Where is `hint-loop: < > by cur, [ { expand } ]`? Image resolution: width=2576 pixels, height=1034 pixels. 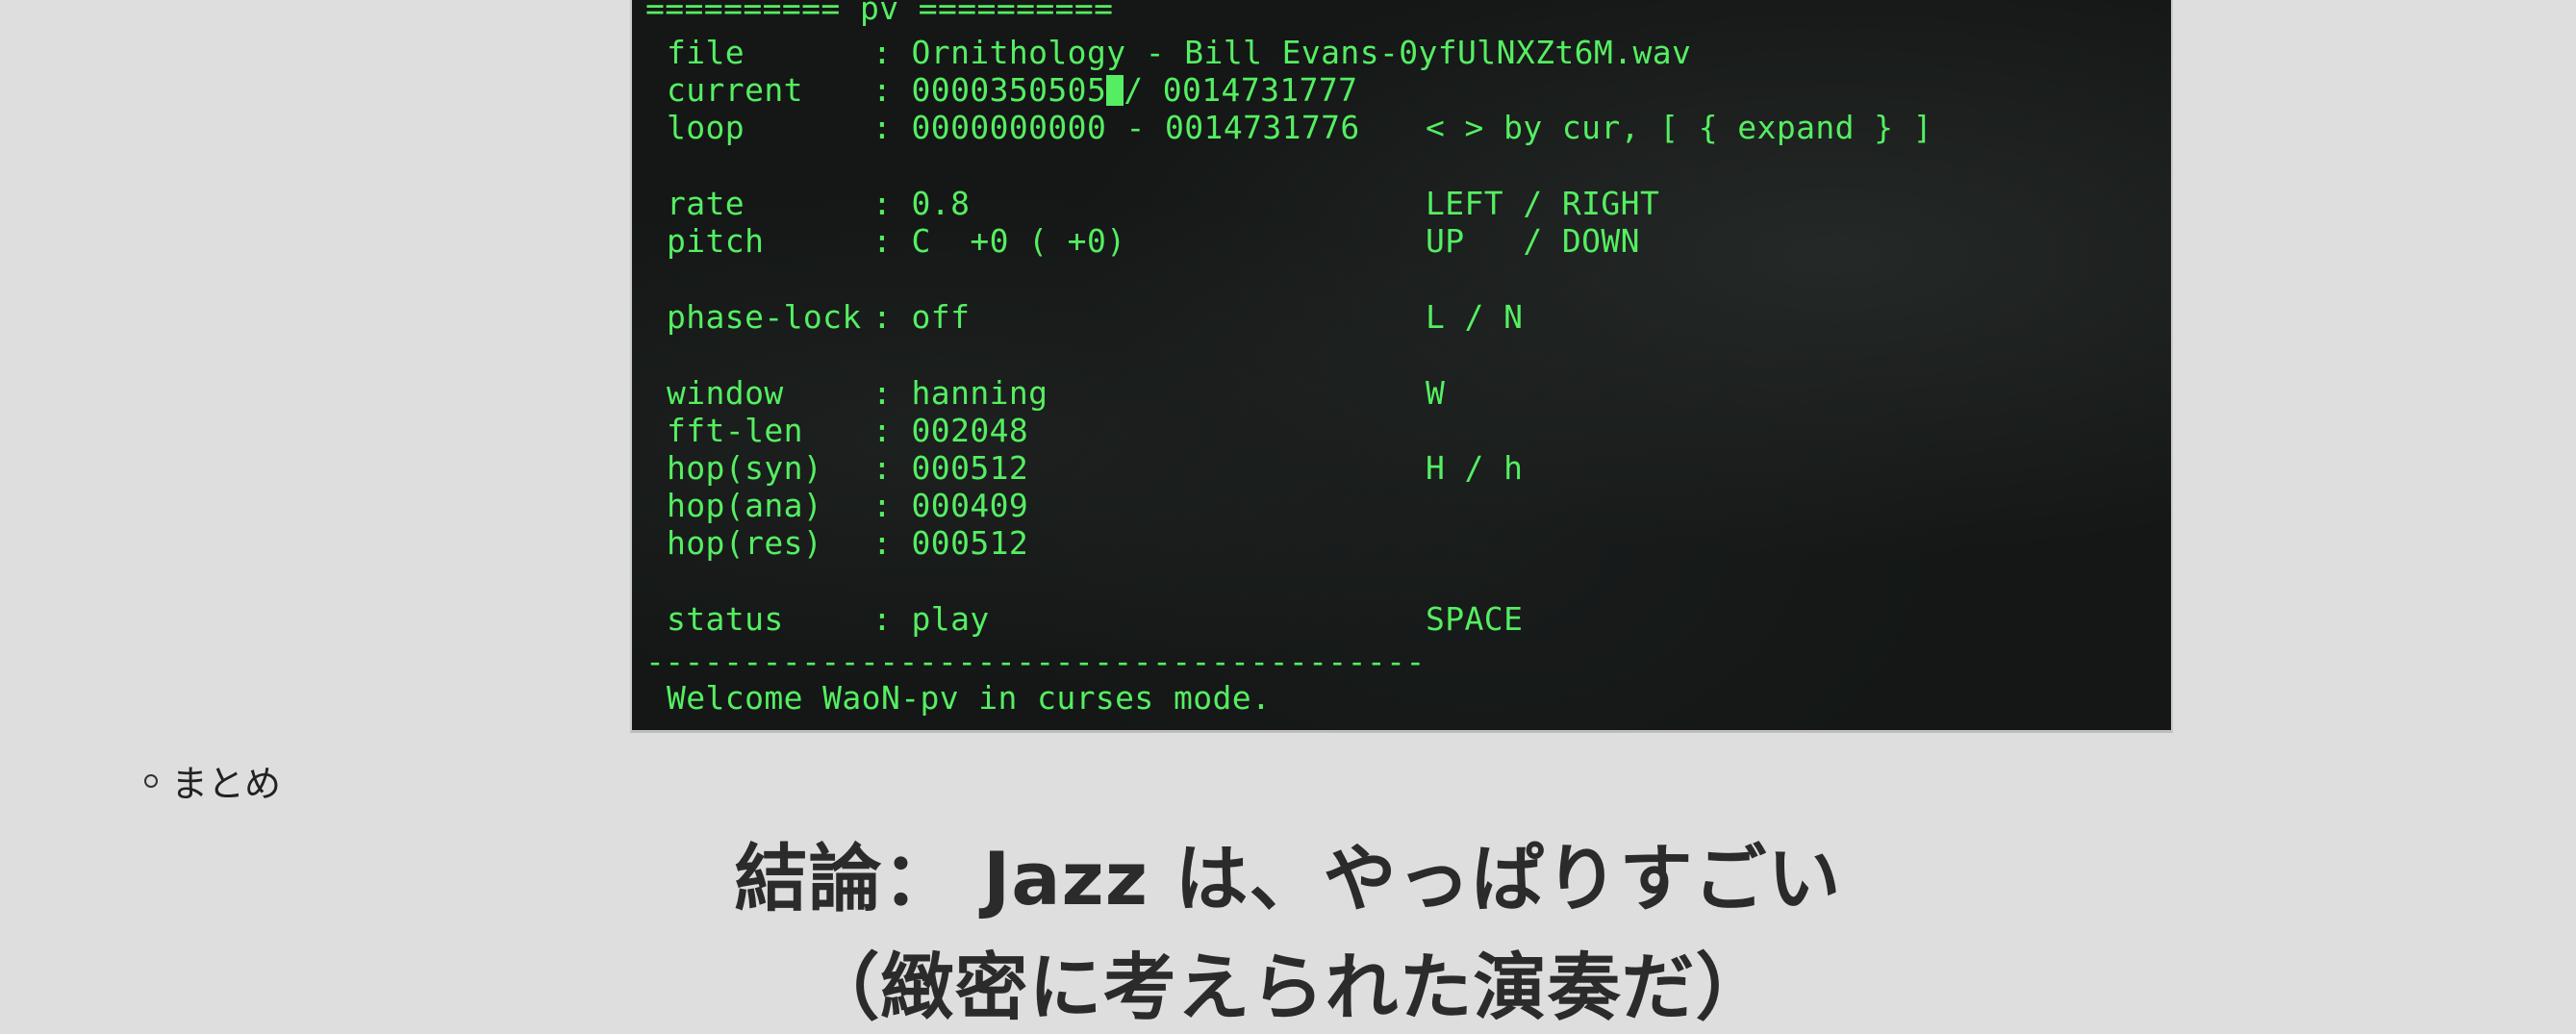
hint-loop: < > by cur, [ { expand } ] is located at coordinates (1679, 127).